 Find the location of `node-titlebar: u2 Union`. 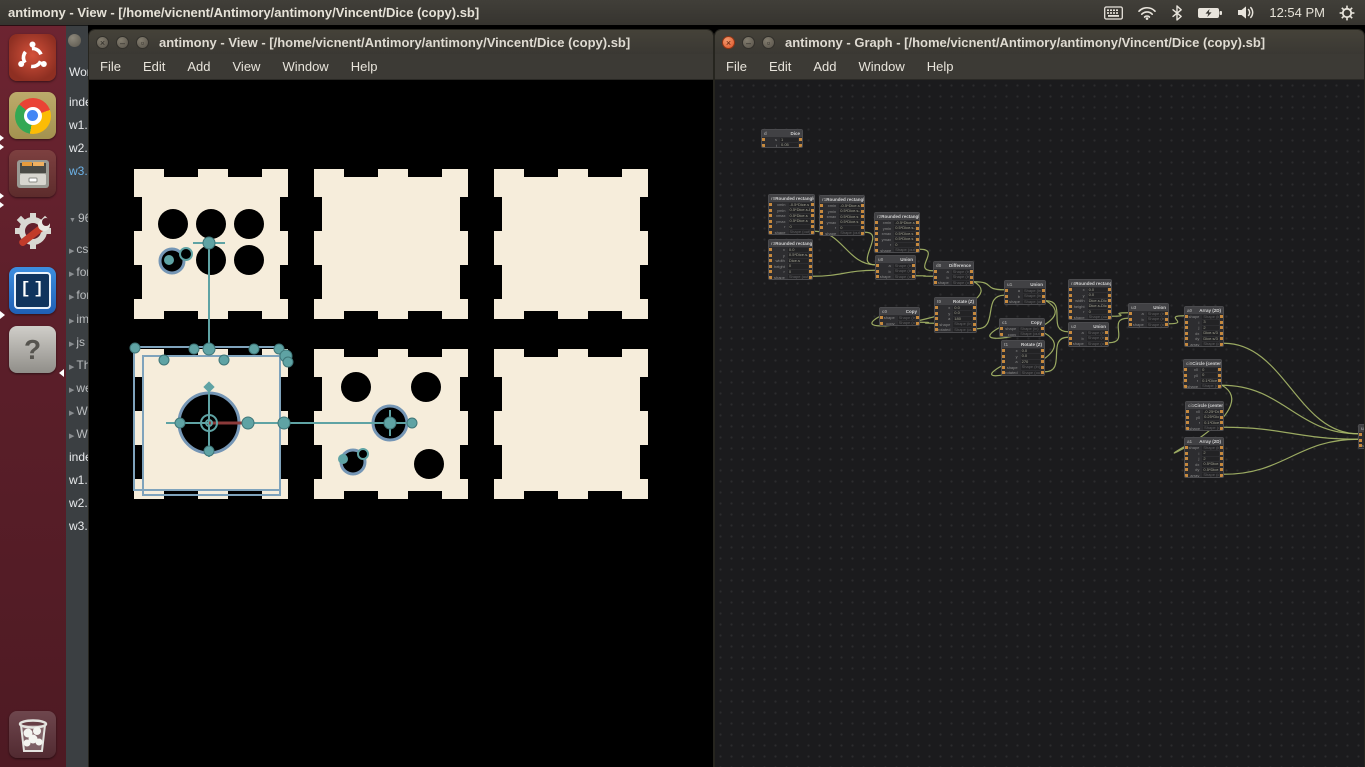

node-titlebar: u2 Union is located at coordinates (1088, 326).